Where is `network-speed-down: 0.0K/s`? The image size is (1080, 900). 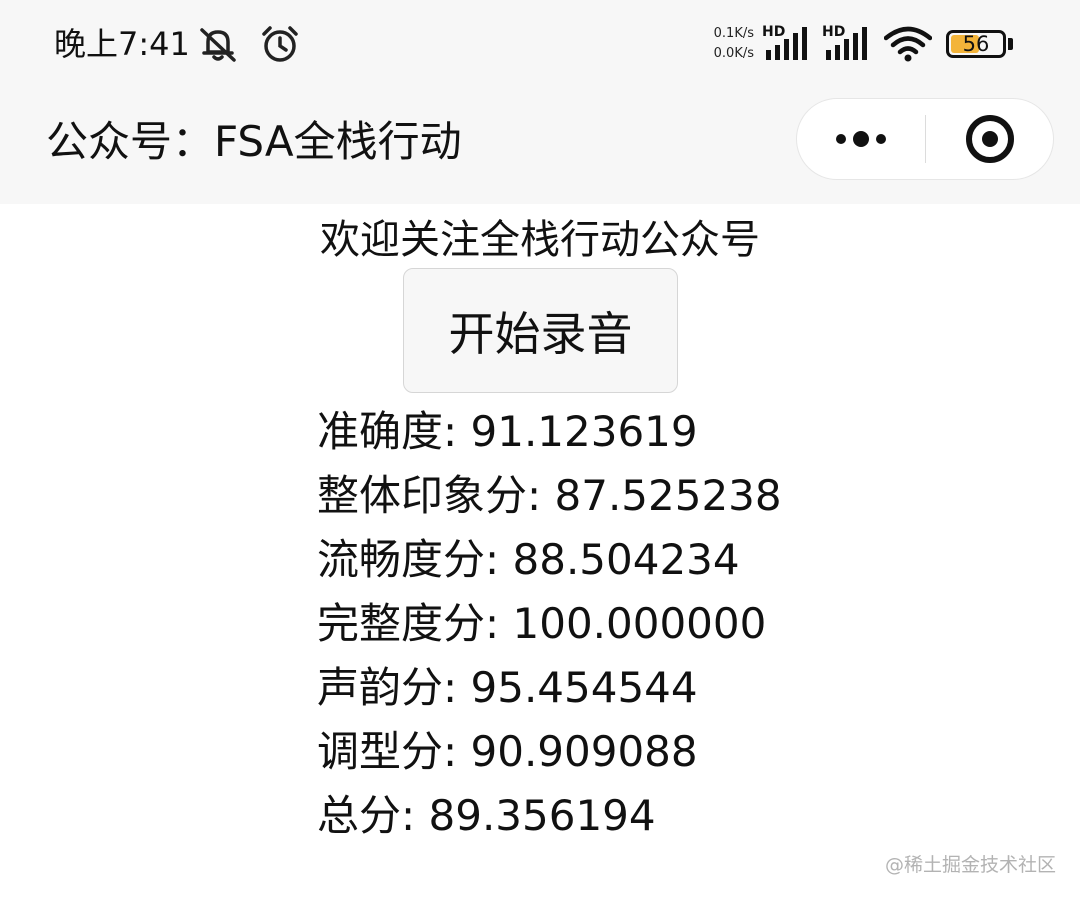 network-speed-down: 0.0K/s is located at coordinates (733, 53).